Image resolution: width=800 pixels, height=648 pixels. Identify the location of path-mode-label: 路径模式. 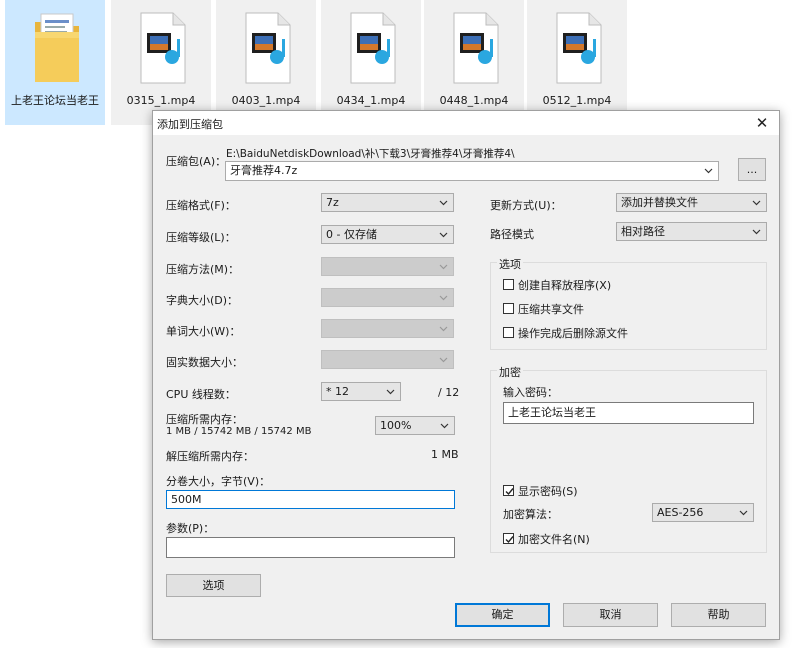
(512, 234).